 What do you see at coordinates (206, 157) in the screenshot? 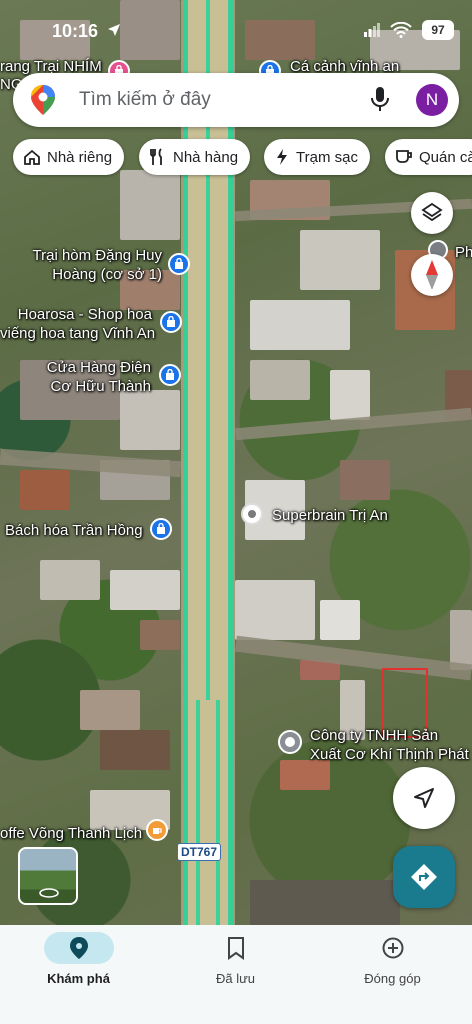
I see `chip-restaurant-label: Nhà hàng` at bounding box center [206, 157].